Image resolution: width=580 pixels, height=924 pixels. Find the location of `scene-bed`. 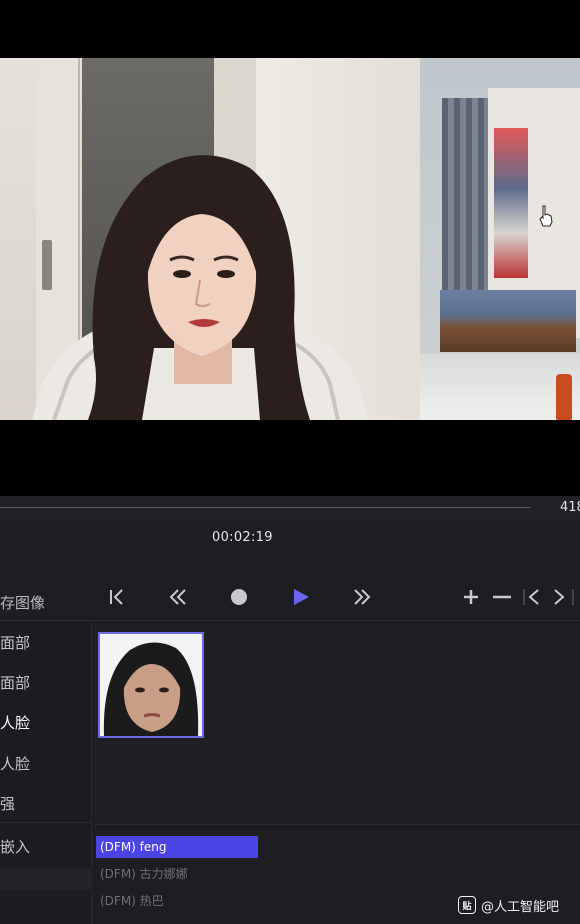

scene-bed is located at coordinates (508, 321).